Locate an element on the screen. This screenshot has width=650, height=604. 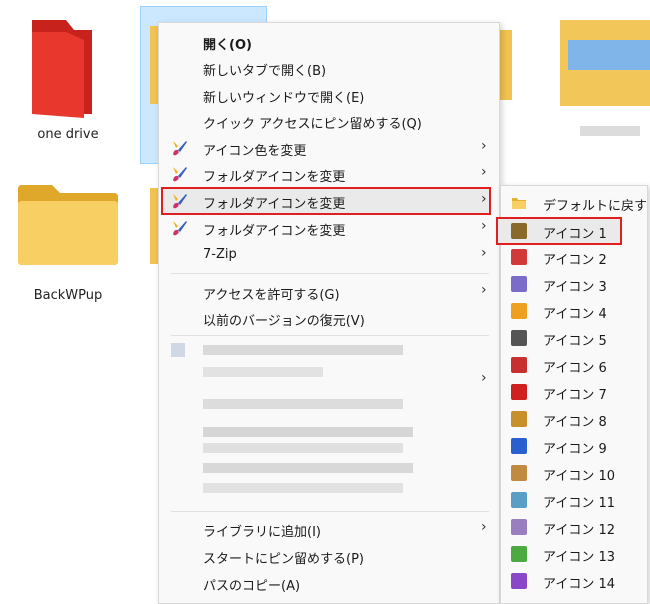
submenu-item-icon-9: アイコン 9 is located at coordinates (574, 446).